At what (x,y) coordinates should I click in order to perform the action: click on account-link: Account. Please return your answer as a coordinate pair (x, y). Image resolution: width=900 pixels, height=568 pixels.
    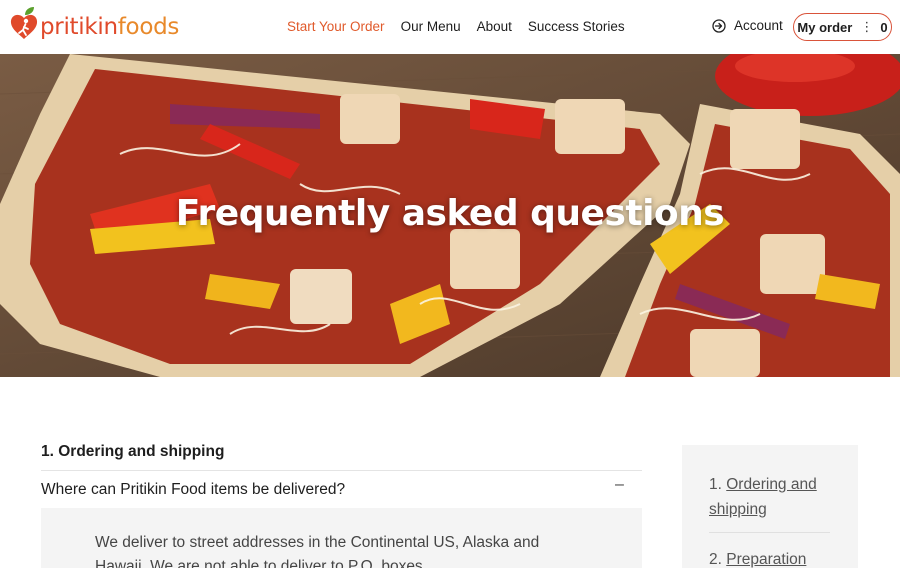
    Looking at the image, I should click on (747, 25).